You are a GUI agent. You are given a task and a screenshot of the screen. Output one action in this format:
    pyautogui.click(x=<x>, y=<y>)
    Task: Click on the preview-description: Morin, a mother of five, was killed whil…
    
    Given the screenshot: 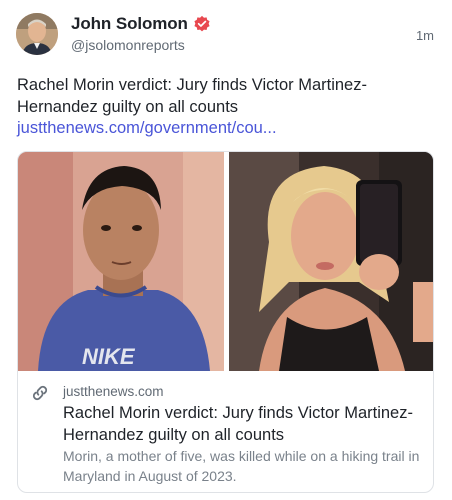 What is the action you would take?
    pyautogui.click(x=241, y=466)
    